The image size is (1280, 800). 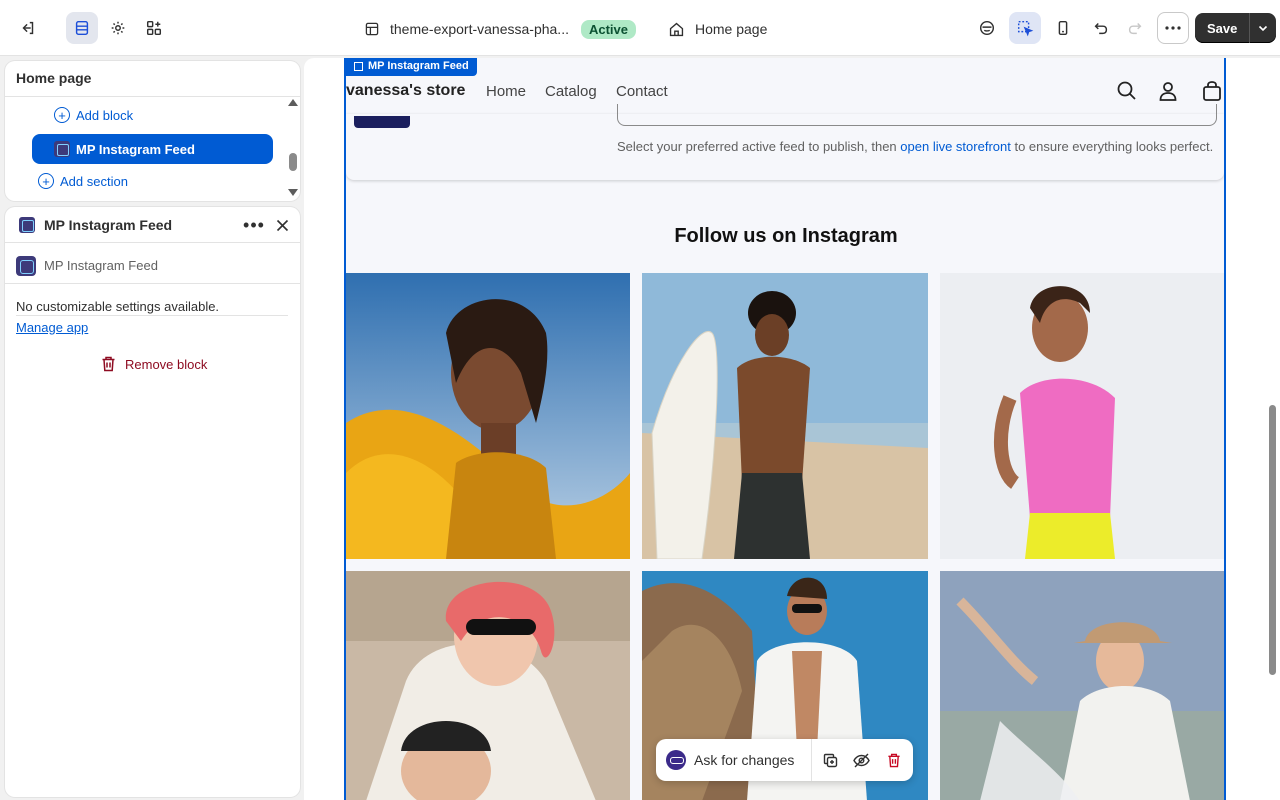 I want to click on search-icon, so click(x=1127, y=91).